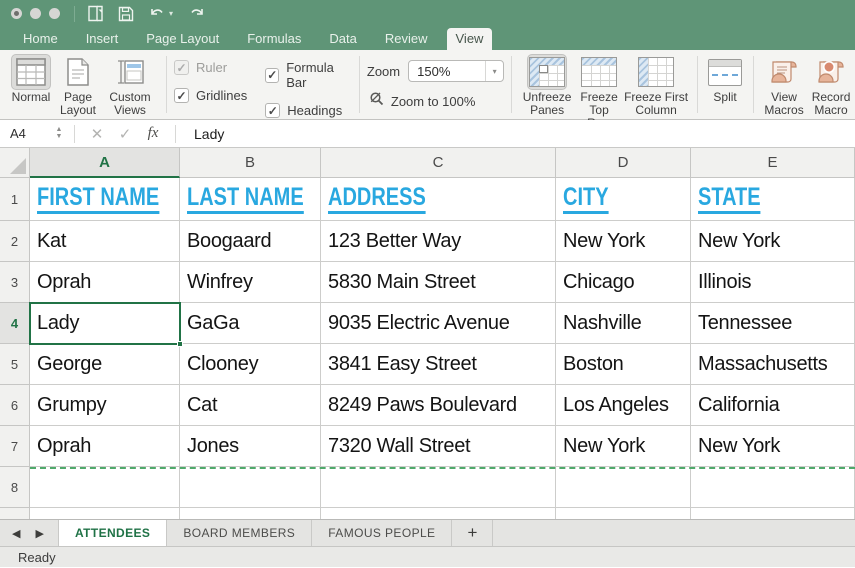  What do you see at coordinates (15, 364) in the screenshot?
I see `row-header-5: 5` at bounding box center [15, 364].